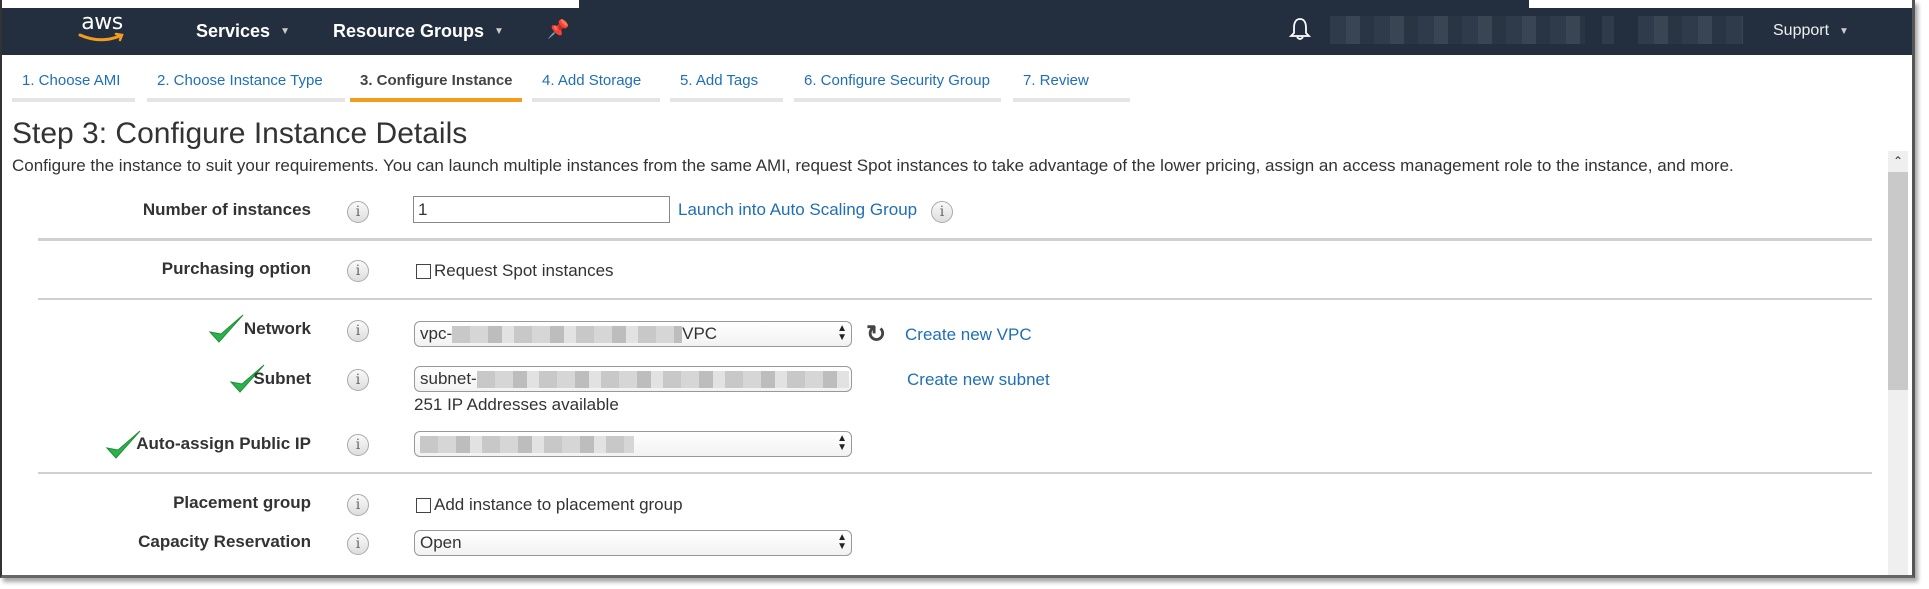 The height and width of the screenshot is (589, 1929). Describe the element at coordinates (1801, 30) in the screenshot. I see `support-label: Support` at that location.